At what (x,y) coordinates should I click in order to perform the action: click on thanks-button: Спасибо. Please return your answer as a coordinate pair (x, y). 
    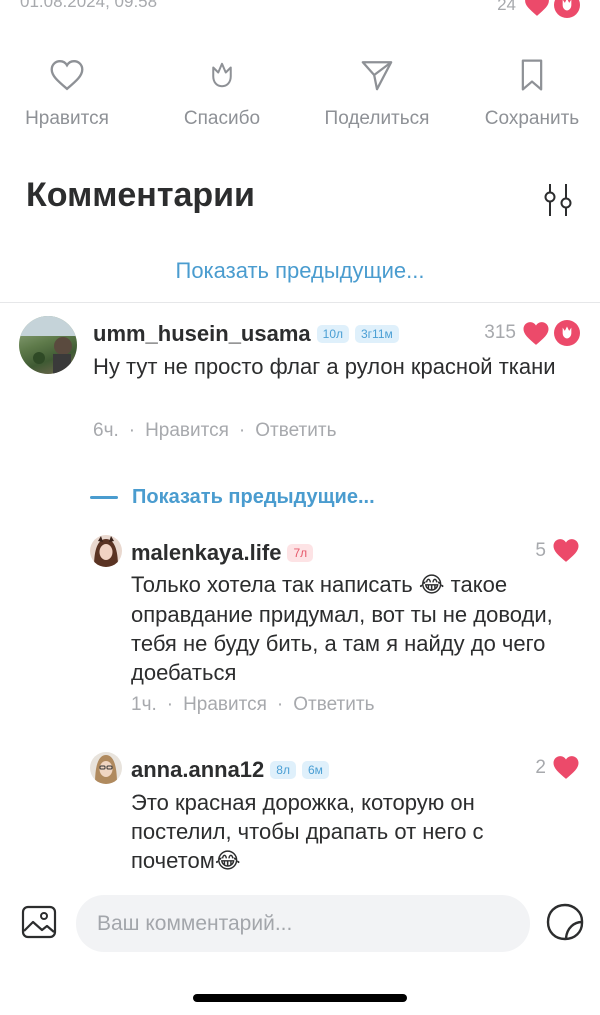
    Looking at the image, I should click on (222, 91).